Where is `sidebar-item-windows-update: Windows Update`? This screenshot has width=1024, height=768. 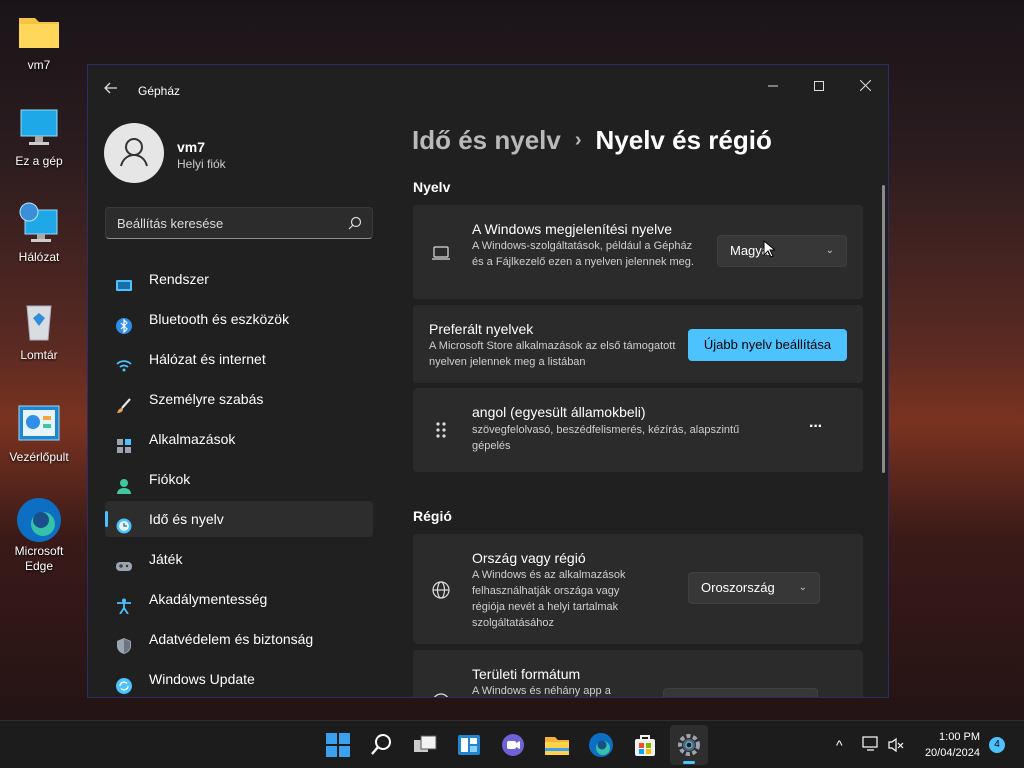 sidebar-item-windows-update: Windows Update is located at coordinates (239, 679).